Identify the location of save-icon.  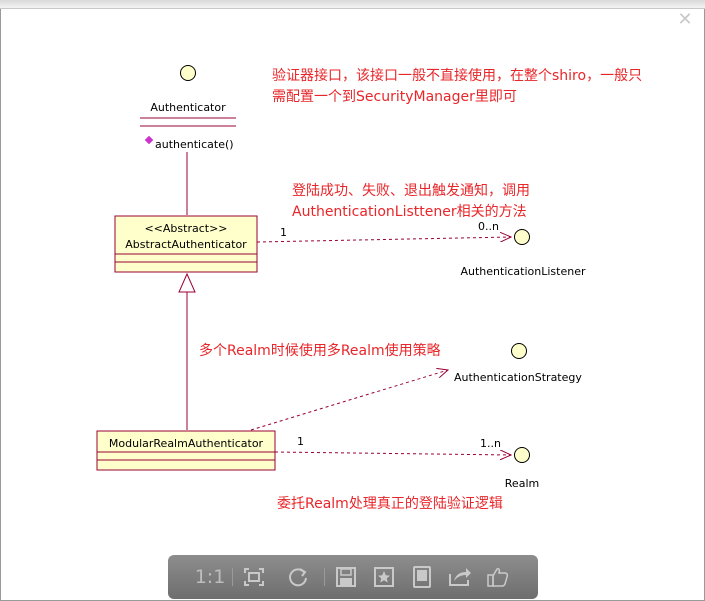
(346, 577).